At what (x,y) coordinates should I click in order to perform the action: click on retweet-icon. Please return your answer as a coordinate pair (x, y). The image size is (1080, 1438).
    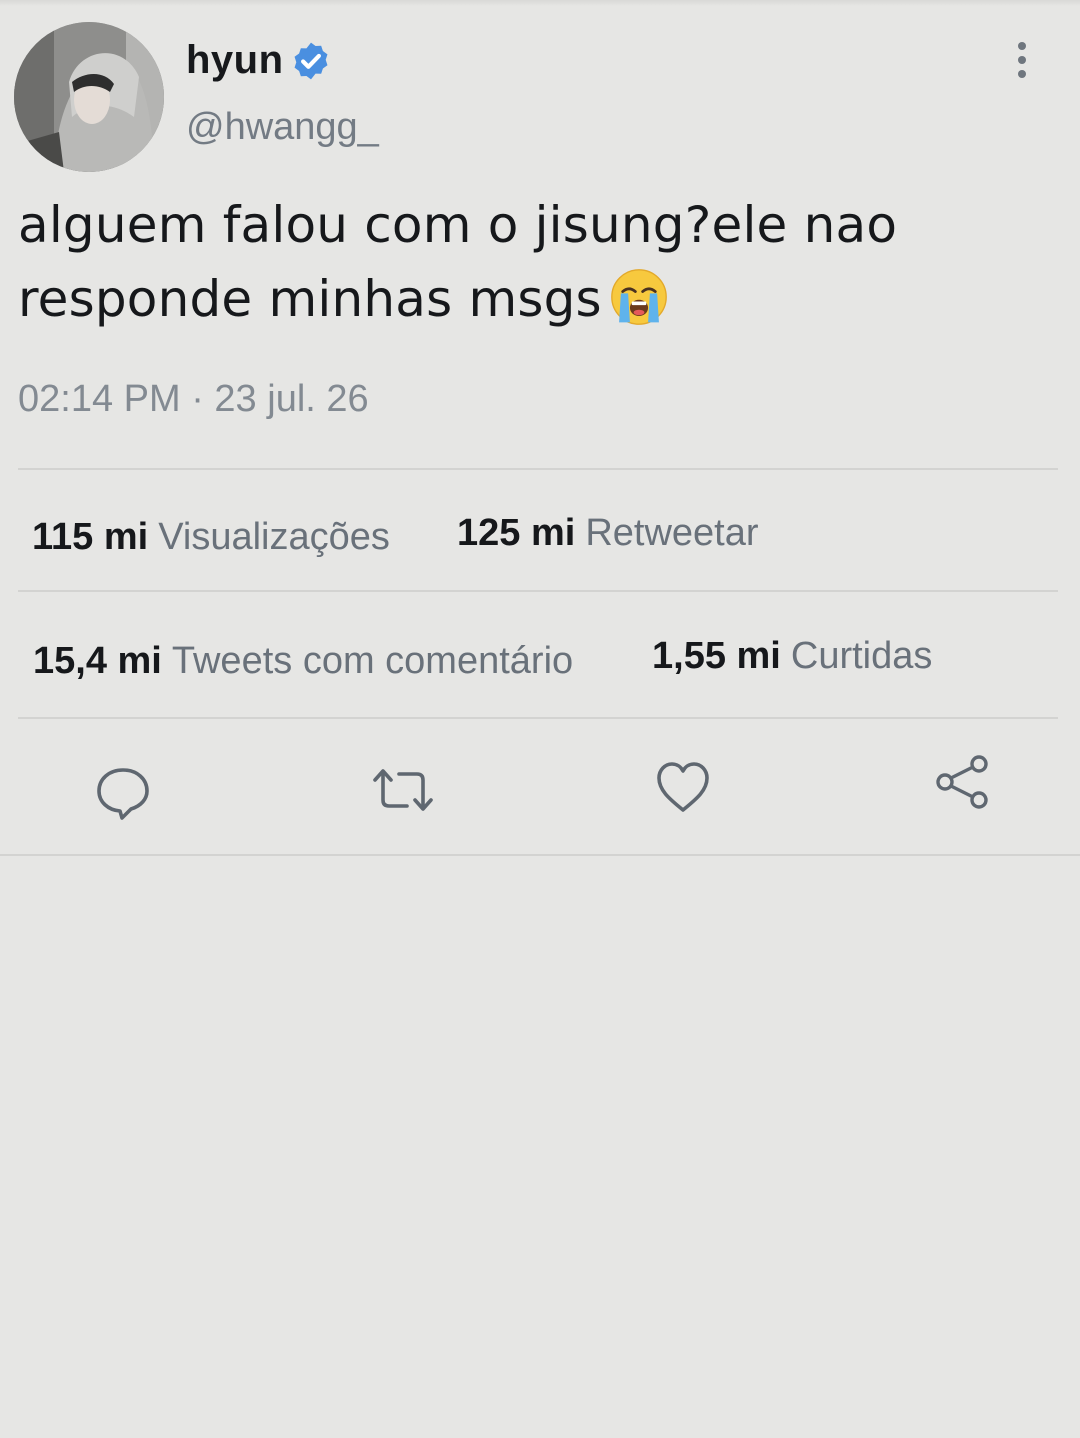
    Looking at the image, I should click on (403, 790).